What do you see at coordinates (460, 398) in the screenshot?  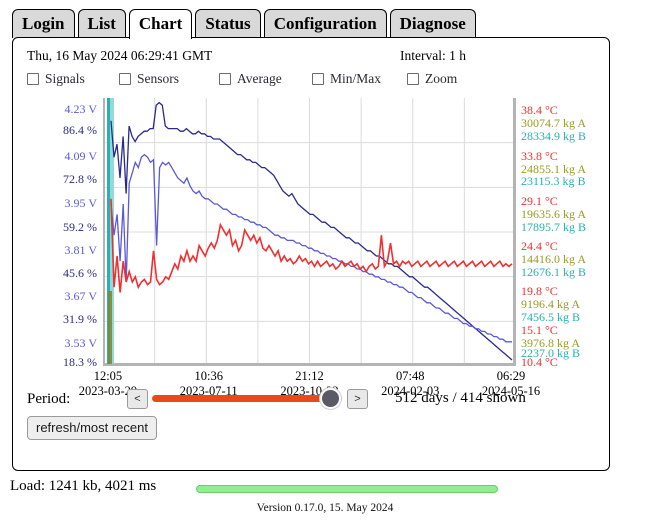 I see `period-summary: 512 days / 414 shown` at bounding box center [460, 398].